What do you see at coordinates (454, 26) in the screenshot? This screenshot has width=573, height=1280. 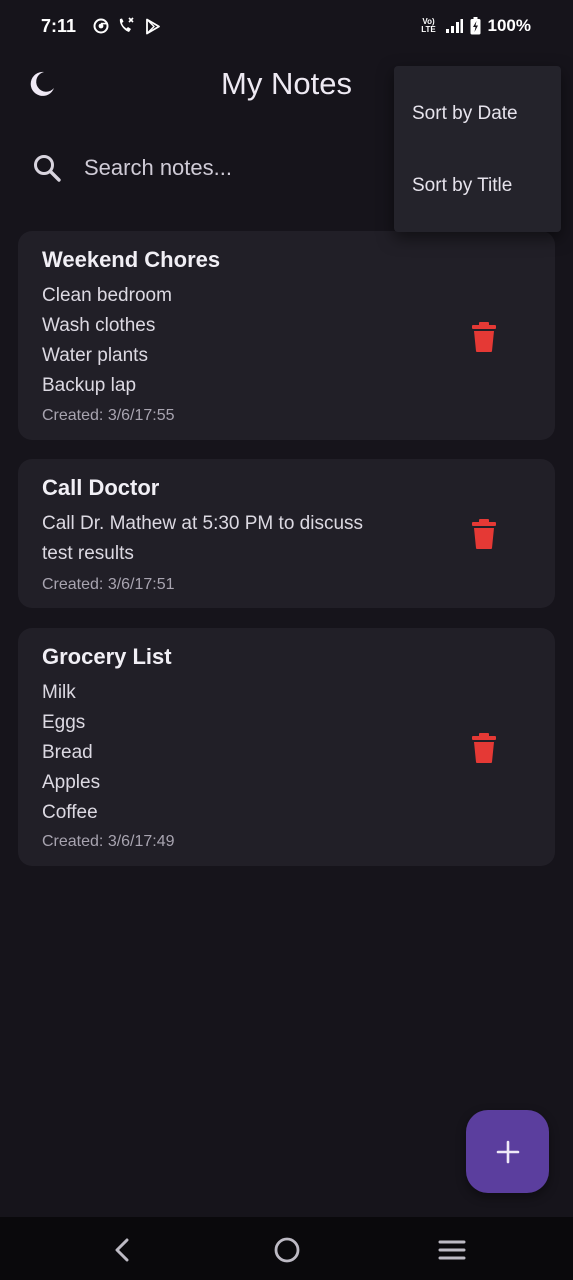 I see `signal-icon` at bounding box center [454, 26].